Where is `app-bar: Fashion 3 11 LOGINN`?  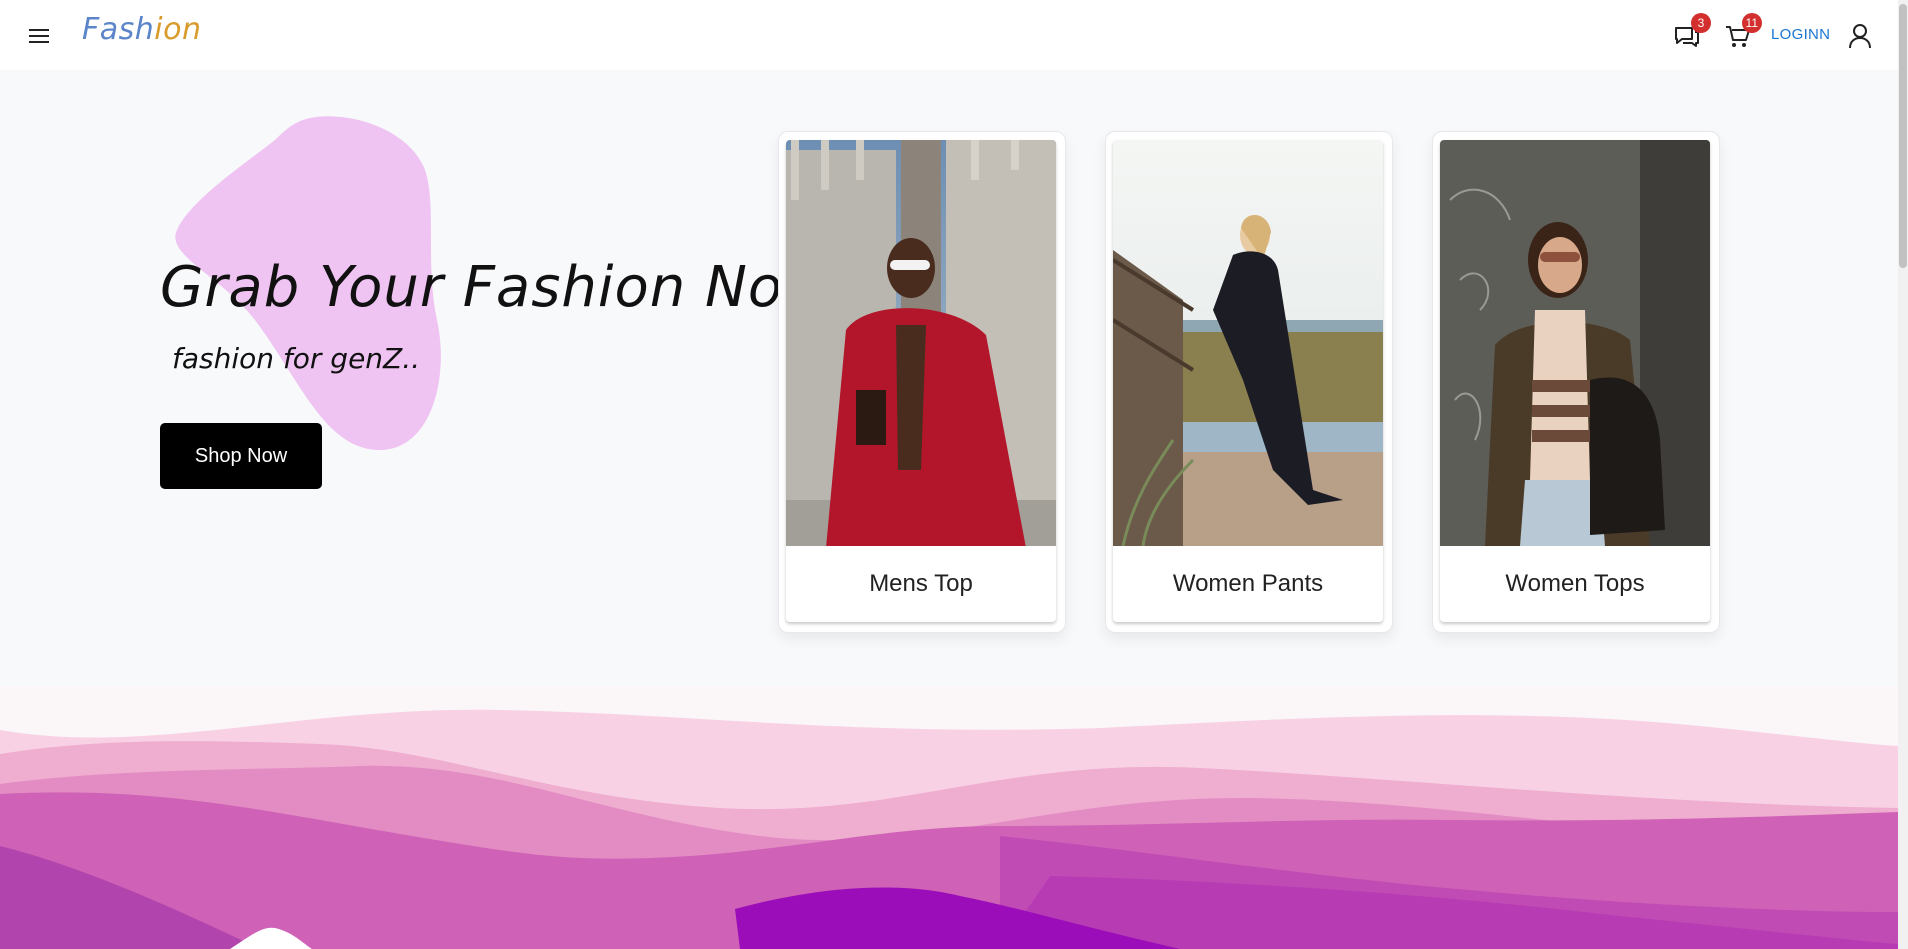
app-bar: Fashion 3 11 LOGINN is located at coordinates (949, 35).